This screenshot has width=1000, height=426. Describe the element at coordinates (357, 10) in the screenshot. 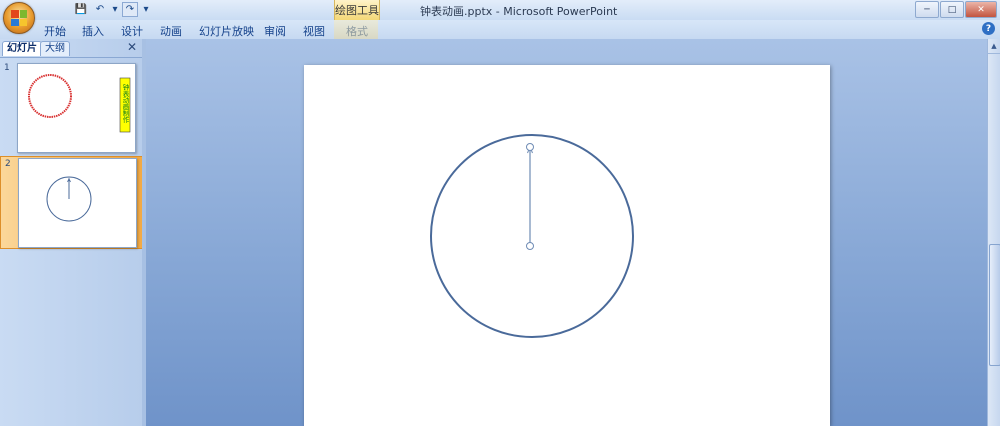

I see `drawing-tools-tab-group: 绘图工具` at that location.